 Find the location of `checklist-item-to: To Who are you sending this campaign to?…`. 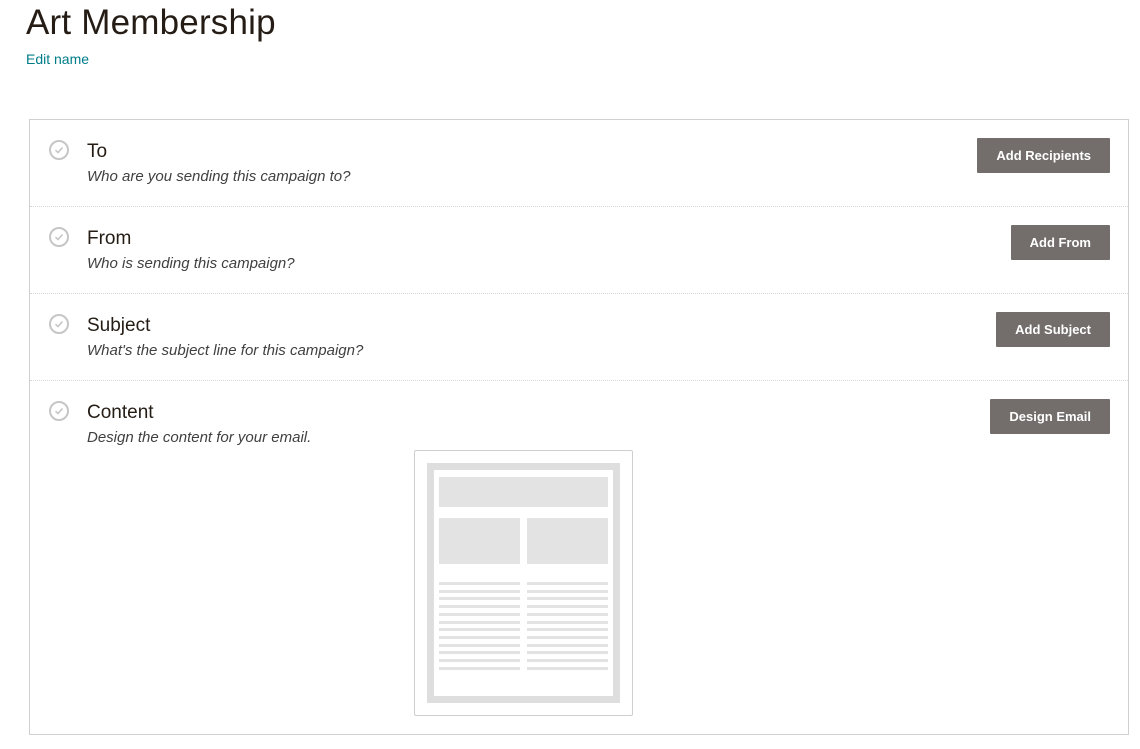

checklist-item-to: To Who are you sending this campaign to?… is located at coordinates (579, 163).